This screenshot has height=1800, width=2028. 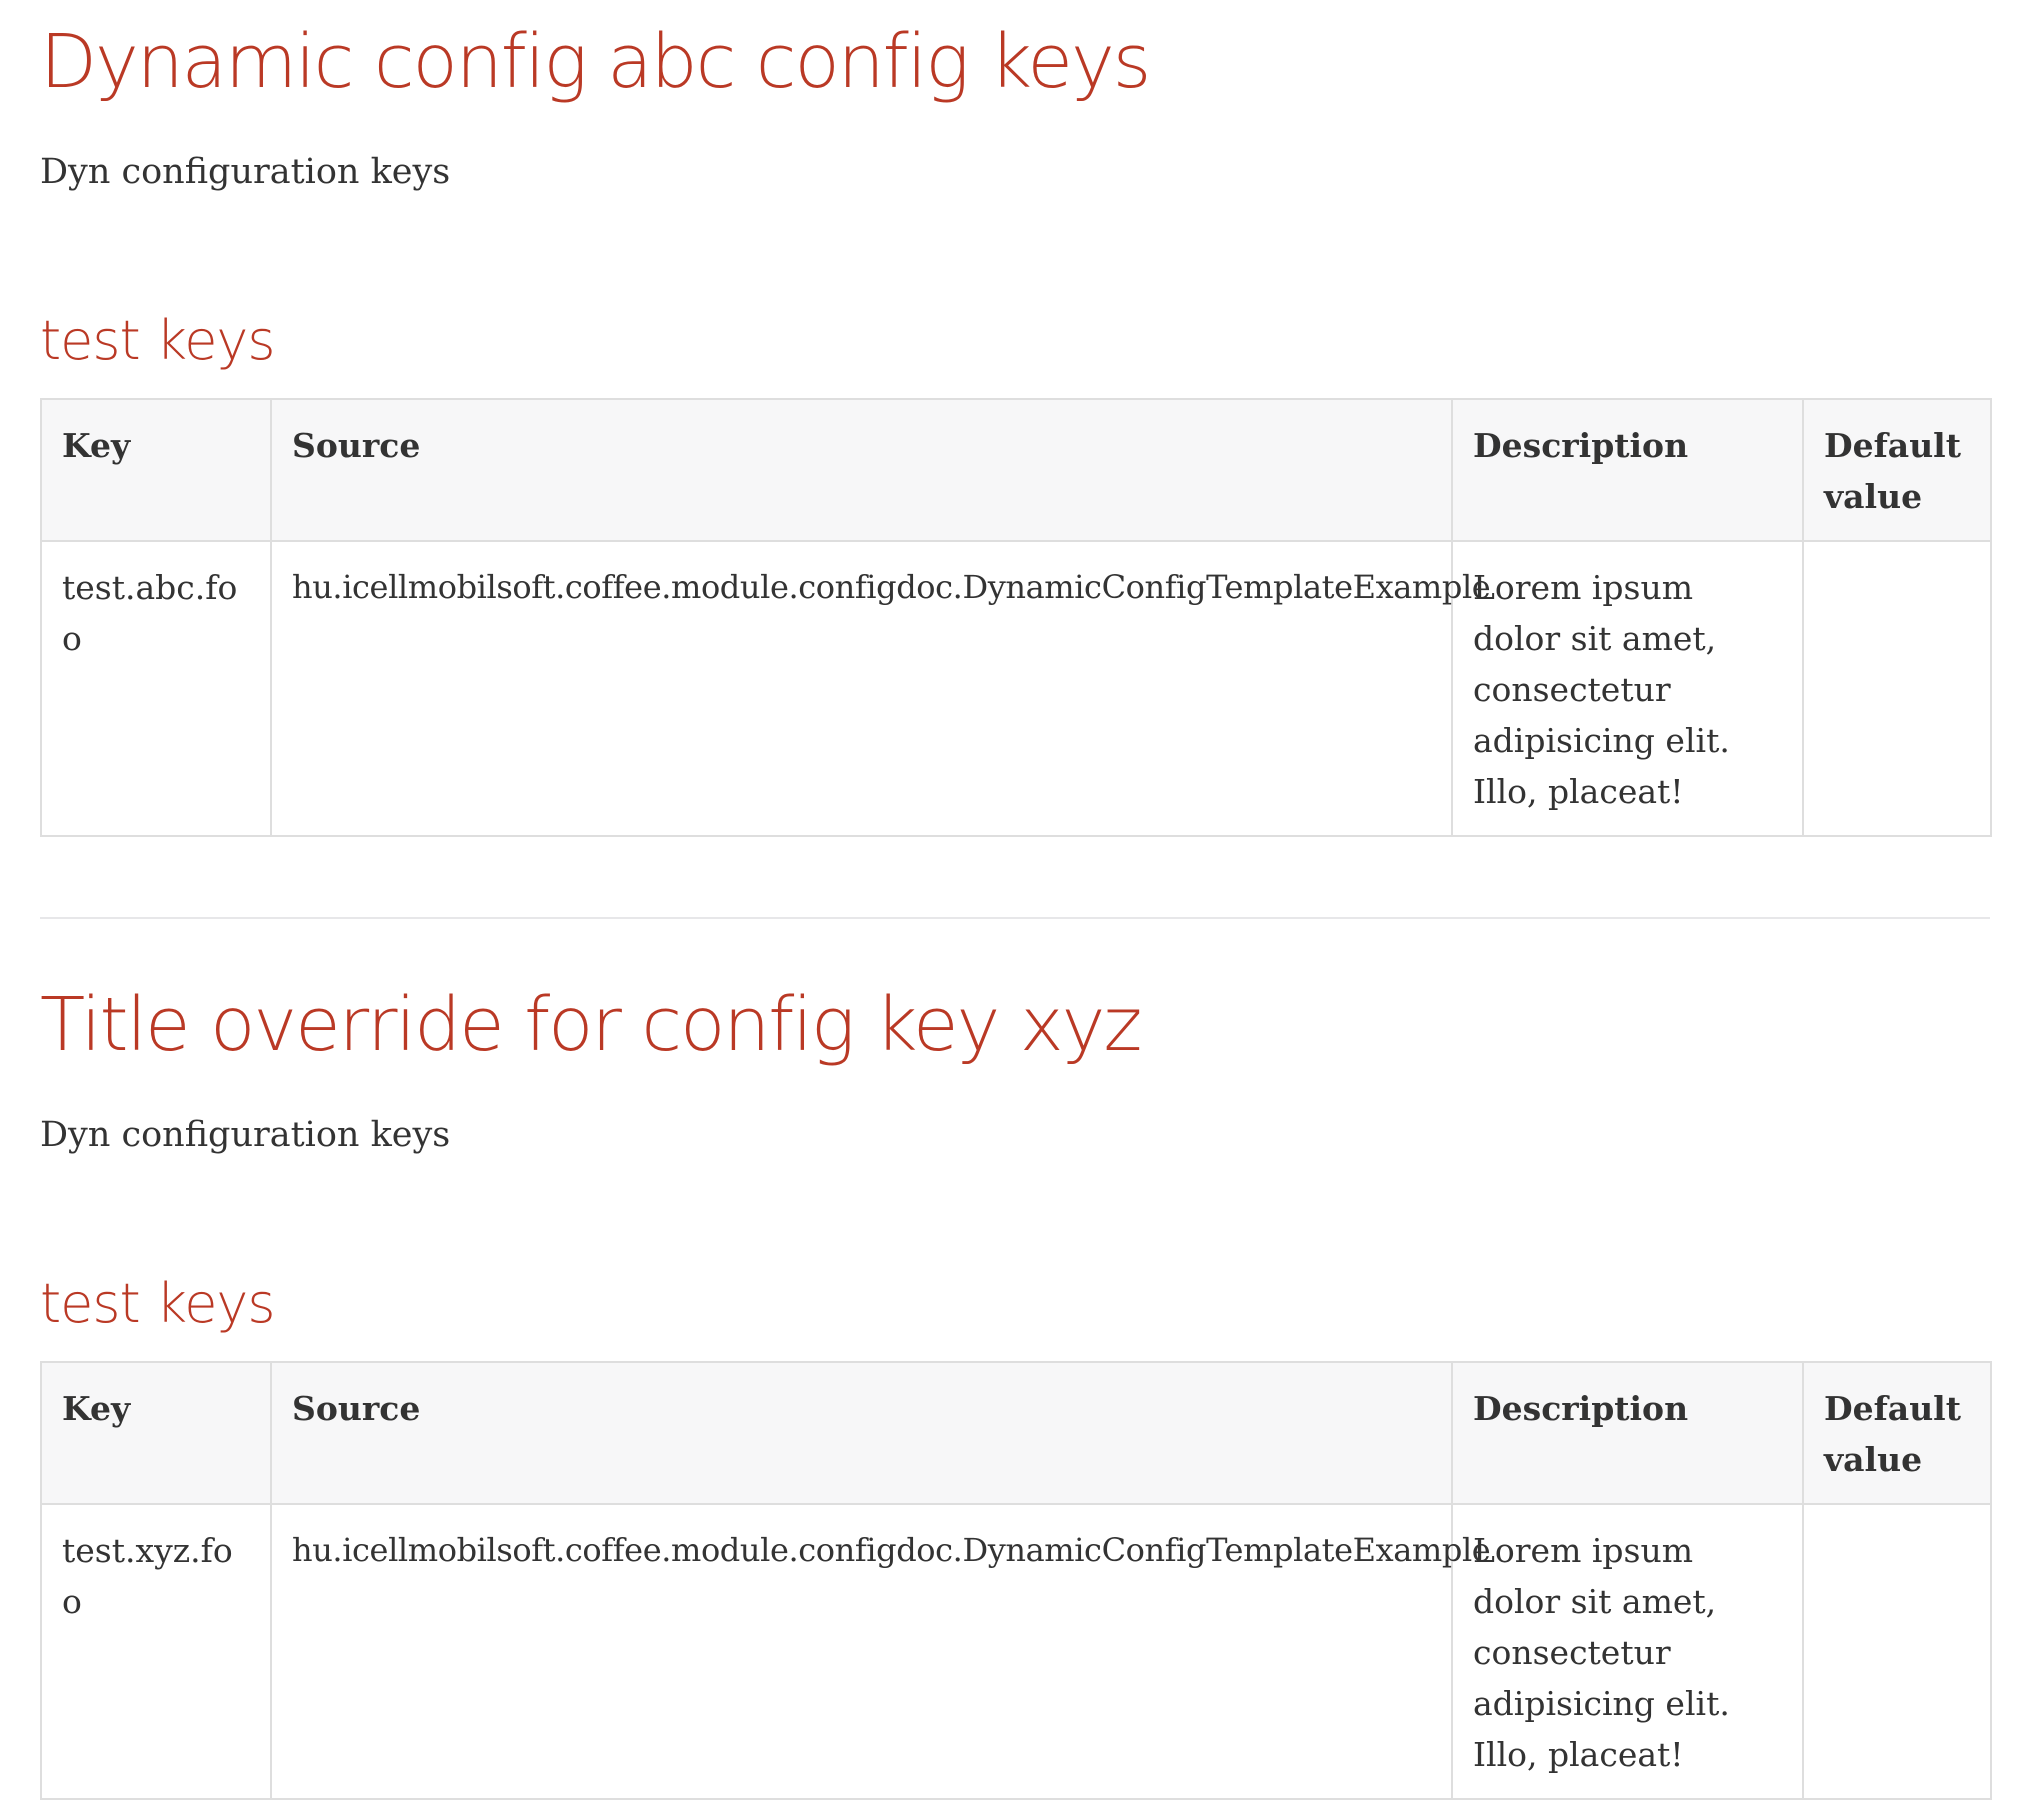 I want to click on section-title: Title override for config key xyz, so click(x=591, y=1025).